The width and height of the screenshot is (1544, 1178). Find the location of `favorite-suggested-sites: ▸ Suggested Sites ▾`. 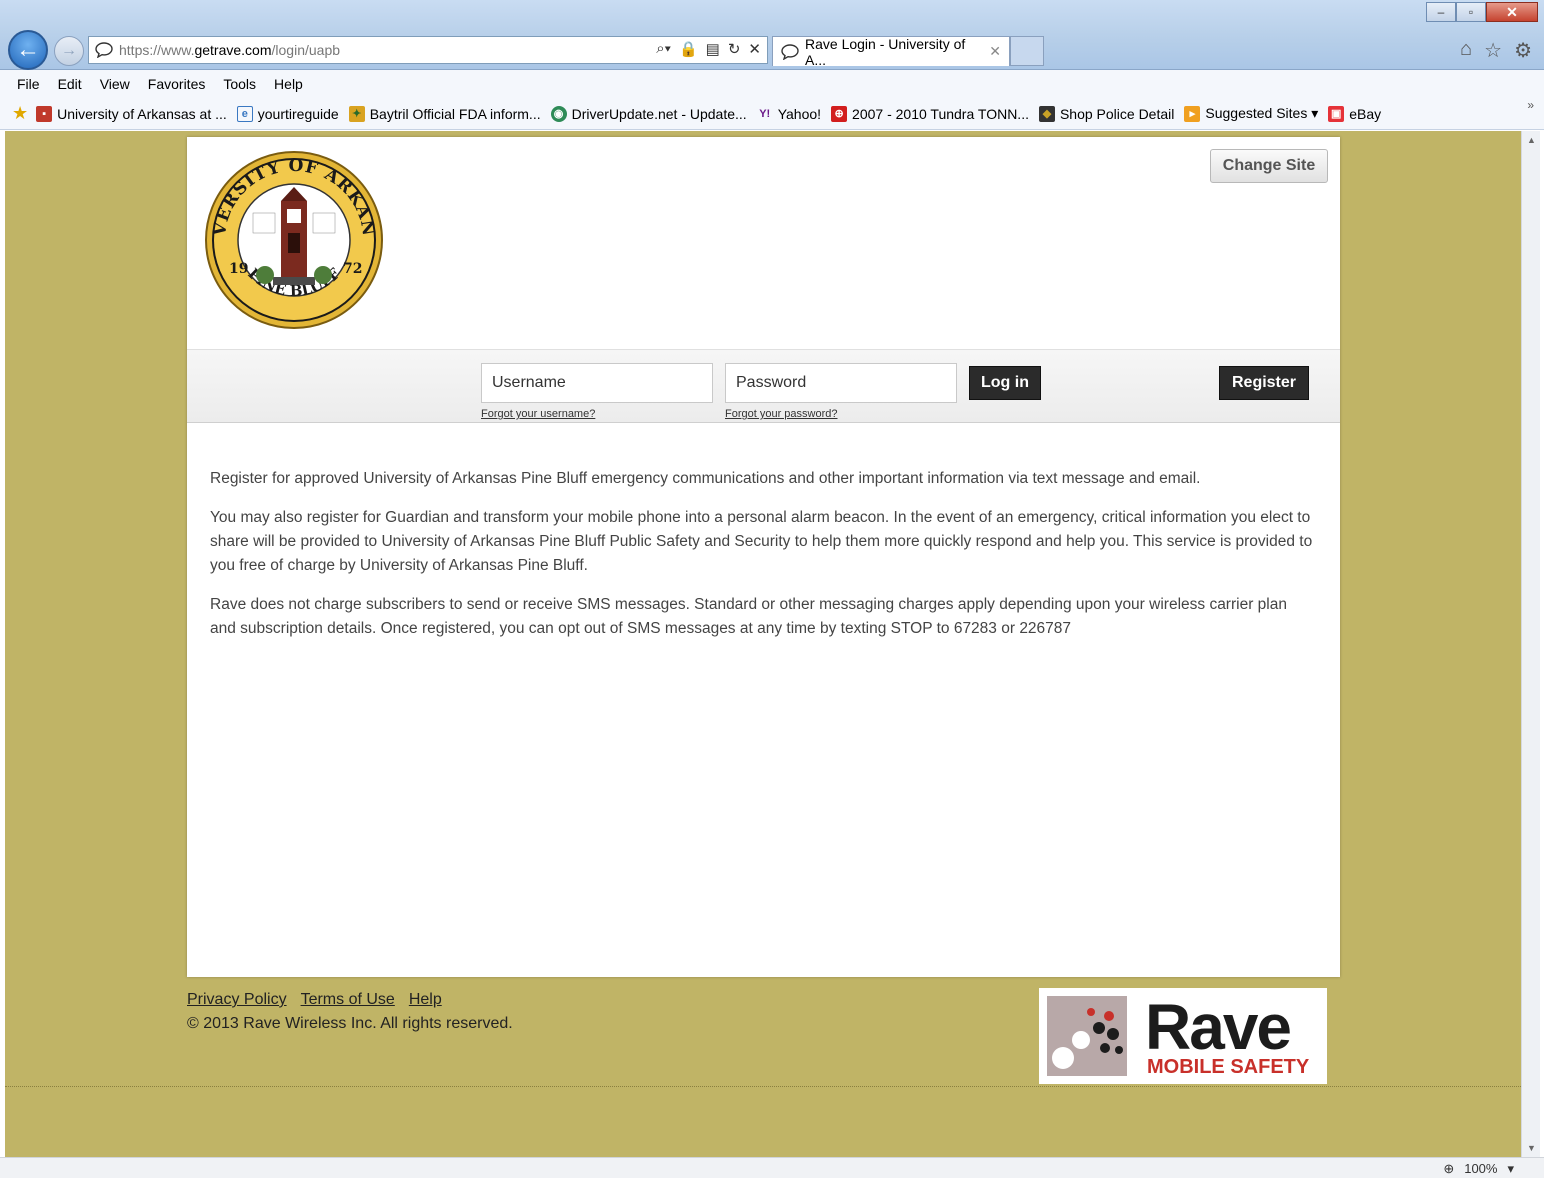

favorite-suggested-sites: ▸ Suggested Sites ▾ is located at coordinates (1251, 113).